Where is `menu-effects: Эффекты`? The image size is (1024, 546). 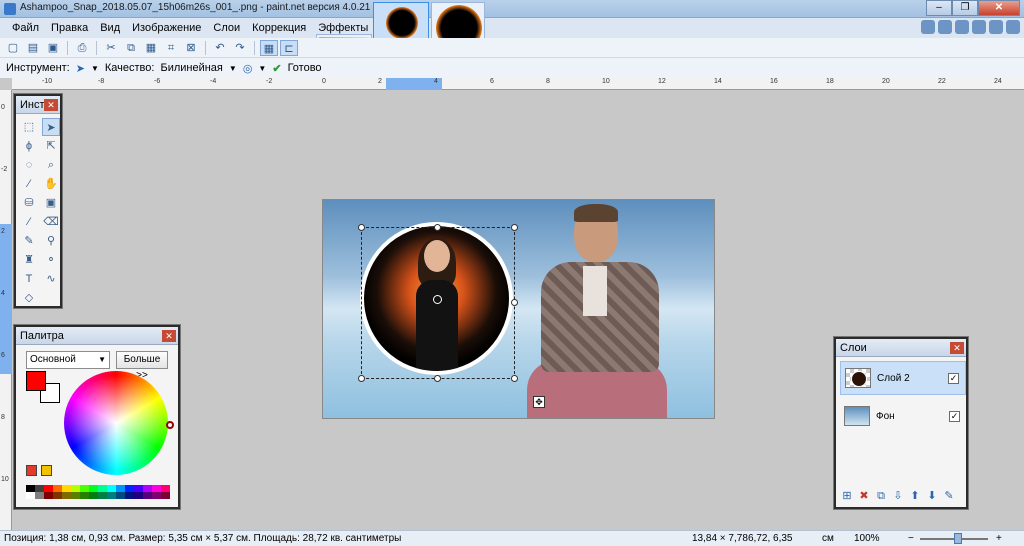 menu-effects: Эффекты is located at coordinates (343, 28).